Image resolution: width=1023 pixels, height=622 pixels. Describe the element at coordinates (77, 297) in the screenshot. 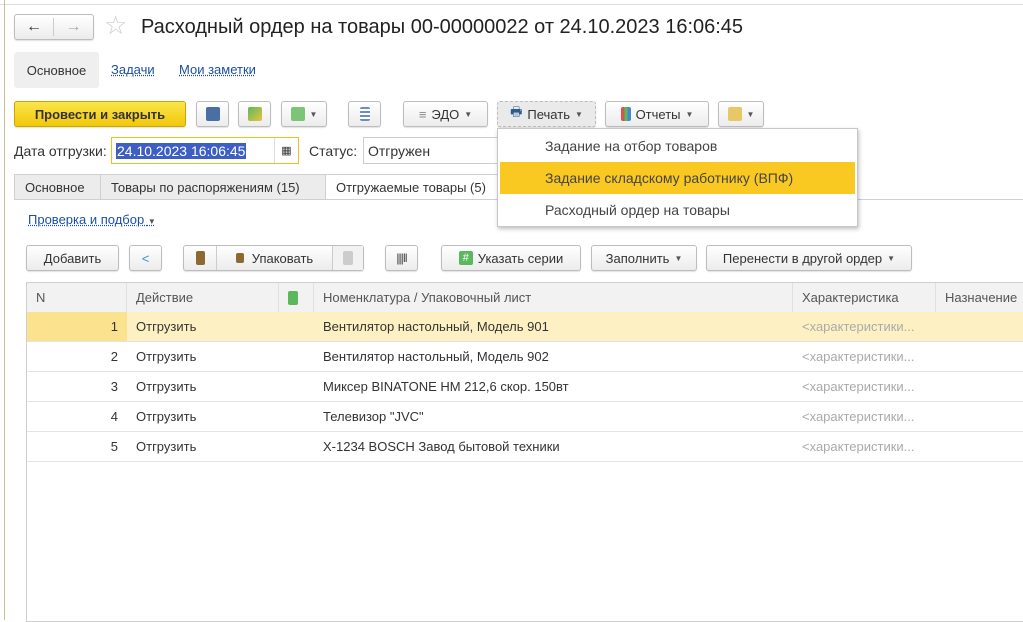

I see `column-header-n: N` at that location.